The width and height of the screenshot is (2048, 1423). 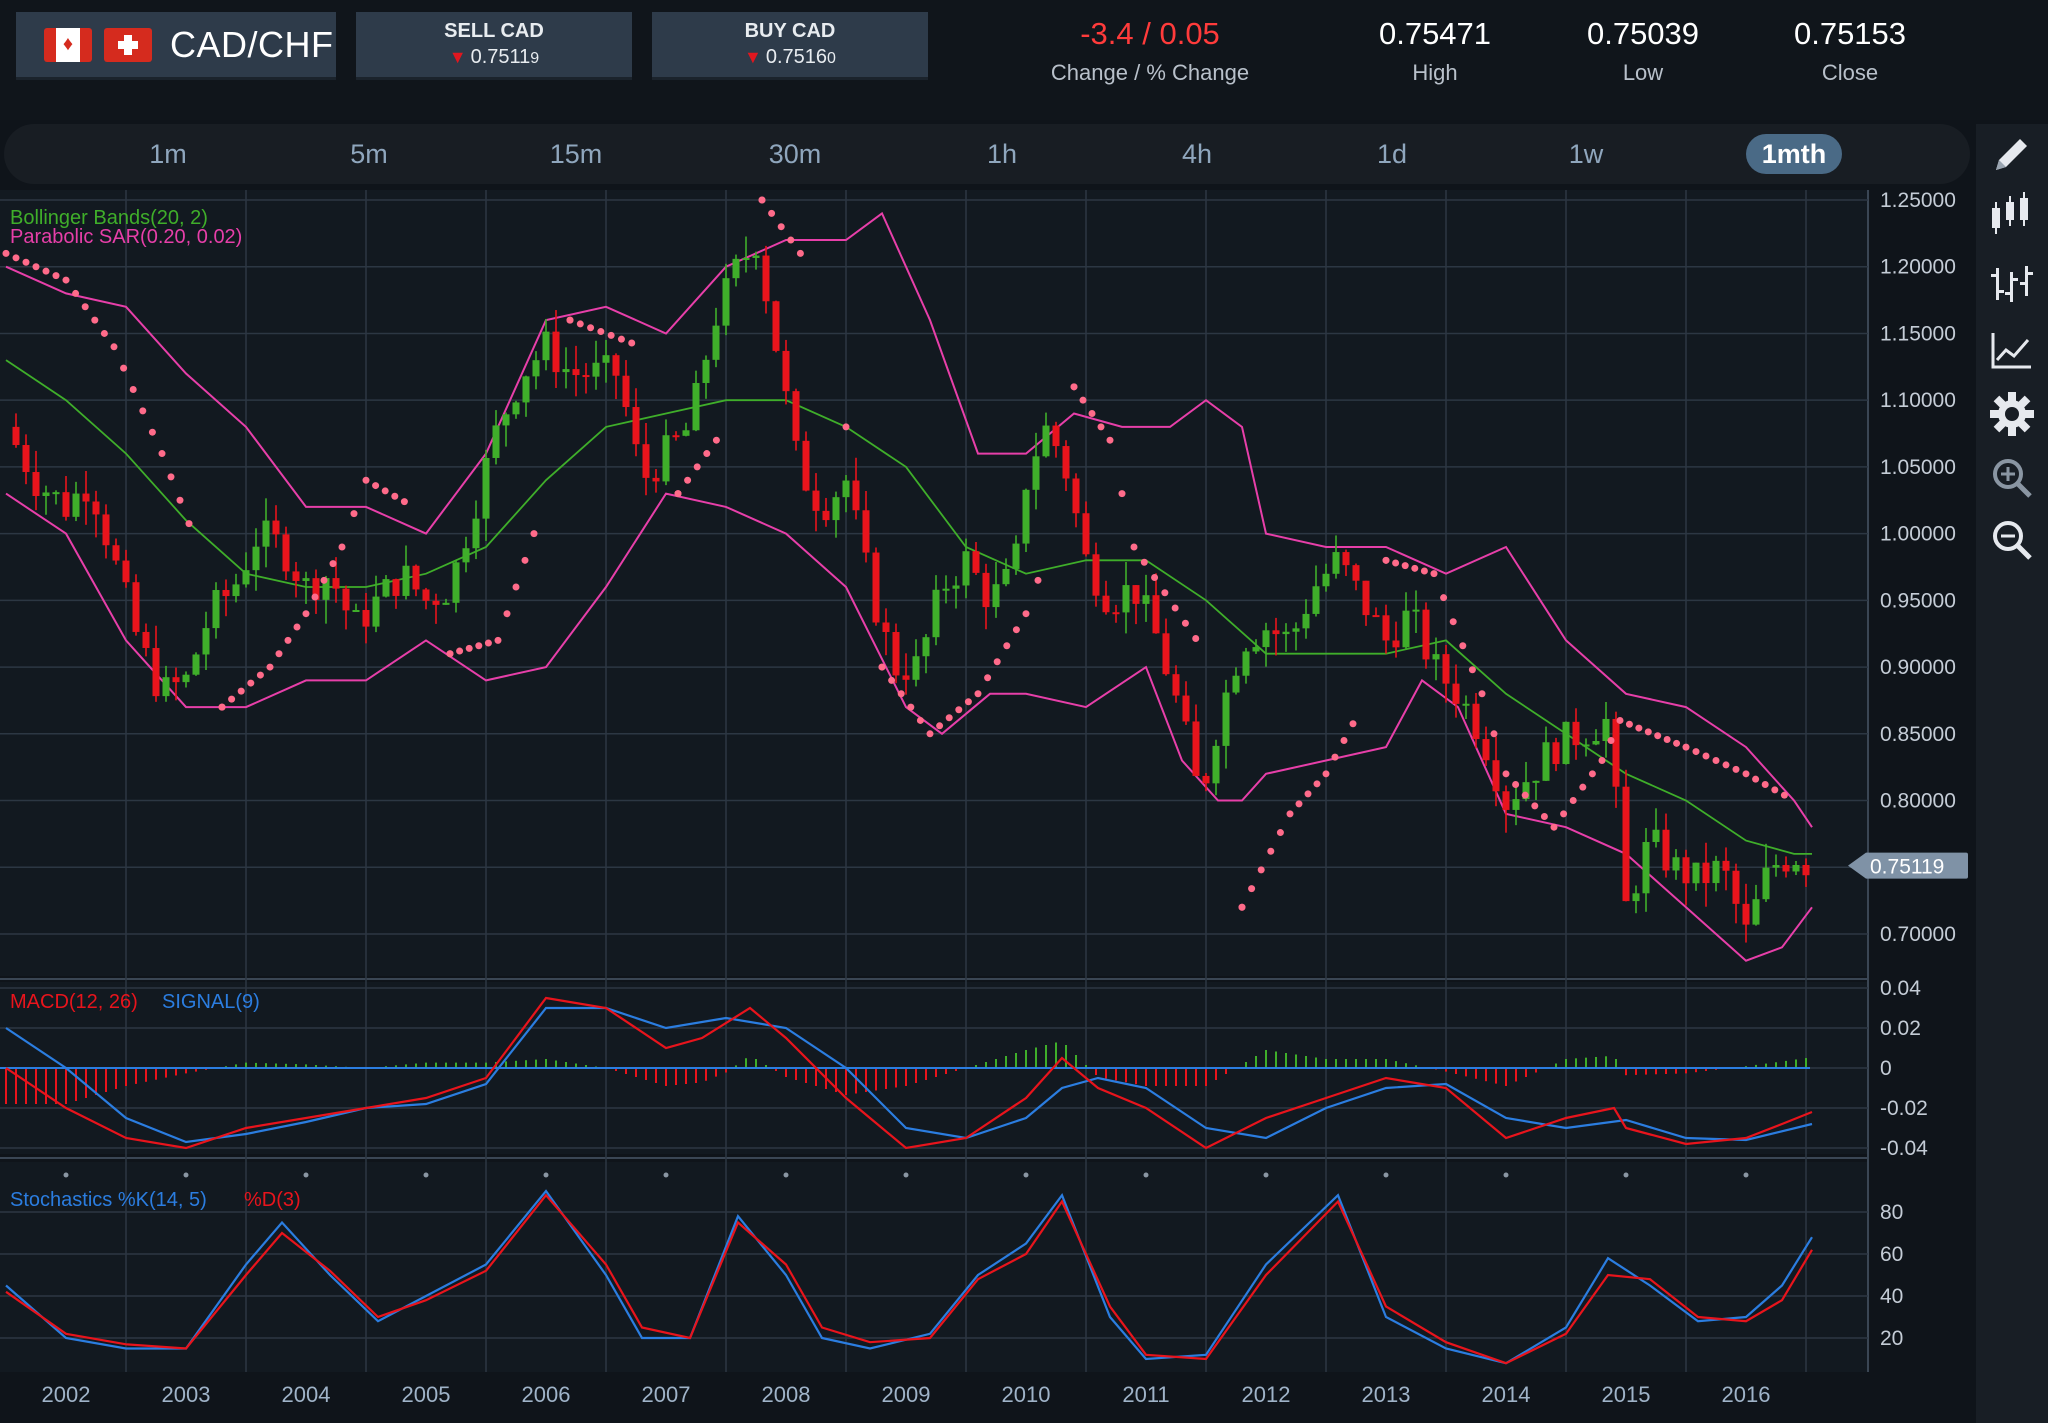 What do you see at coordinates (2012, 414) in the screenshot?
I see `gear-icon` at bounding box center [2012, 414].